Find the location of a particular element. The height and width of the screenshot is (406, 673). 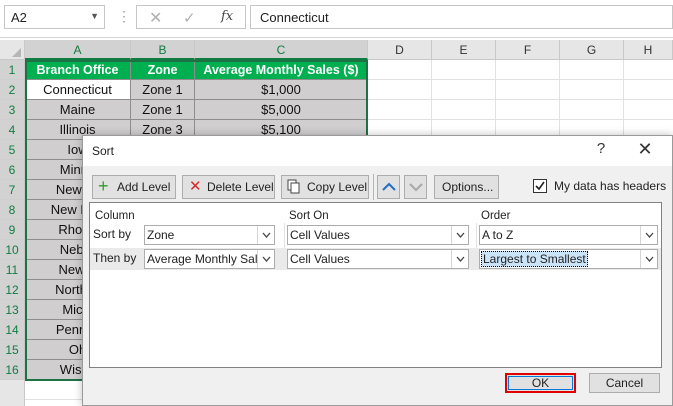

formula-bar: A2 ▼ ⋮ ✕ ✓ fx Connecticut is located at coordinates (336, 19).